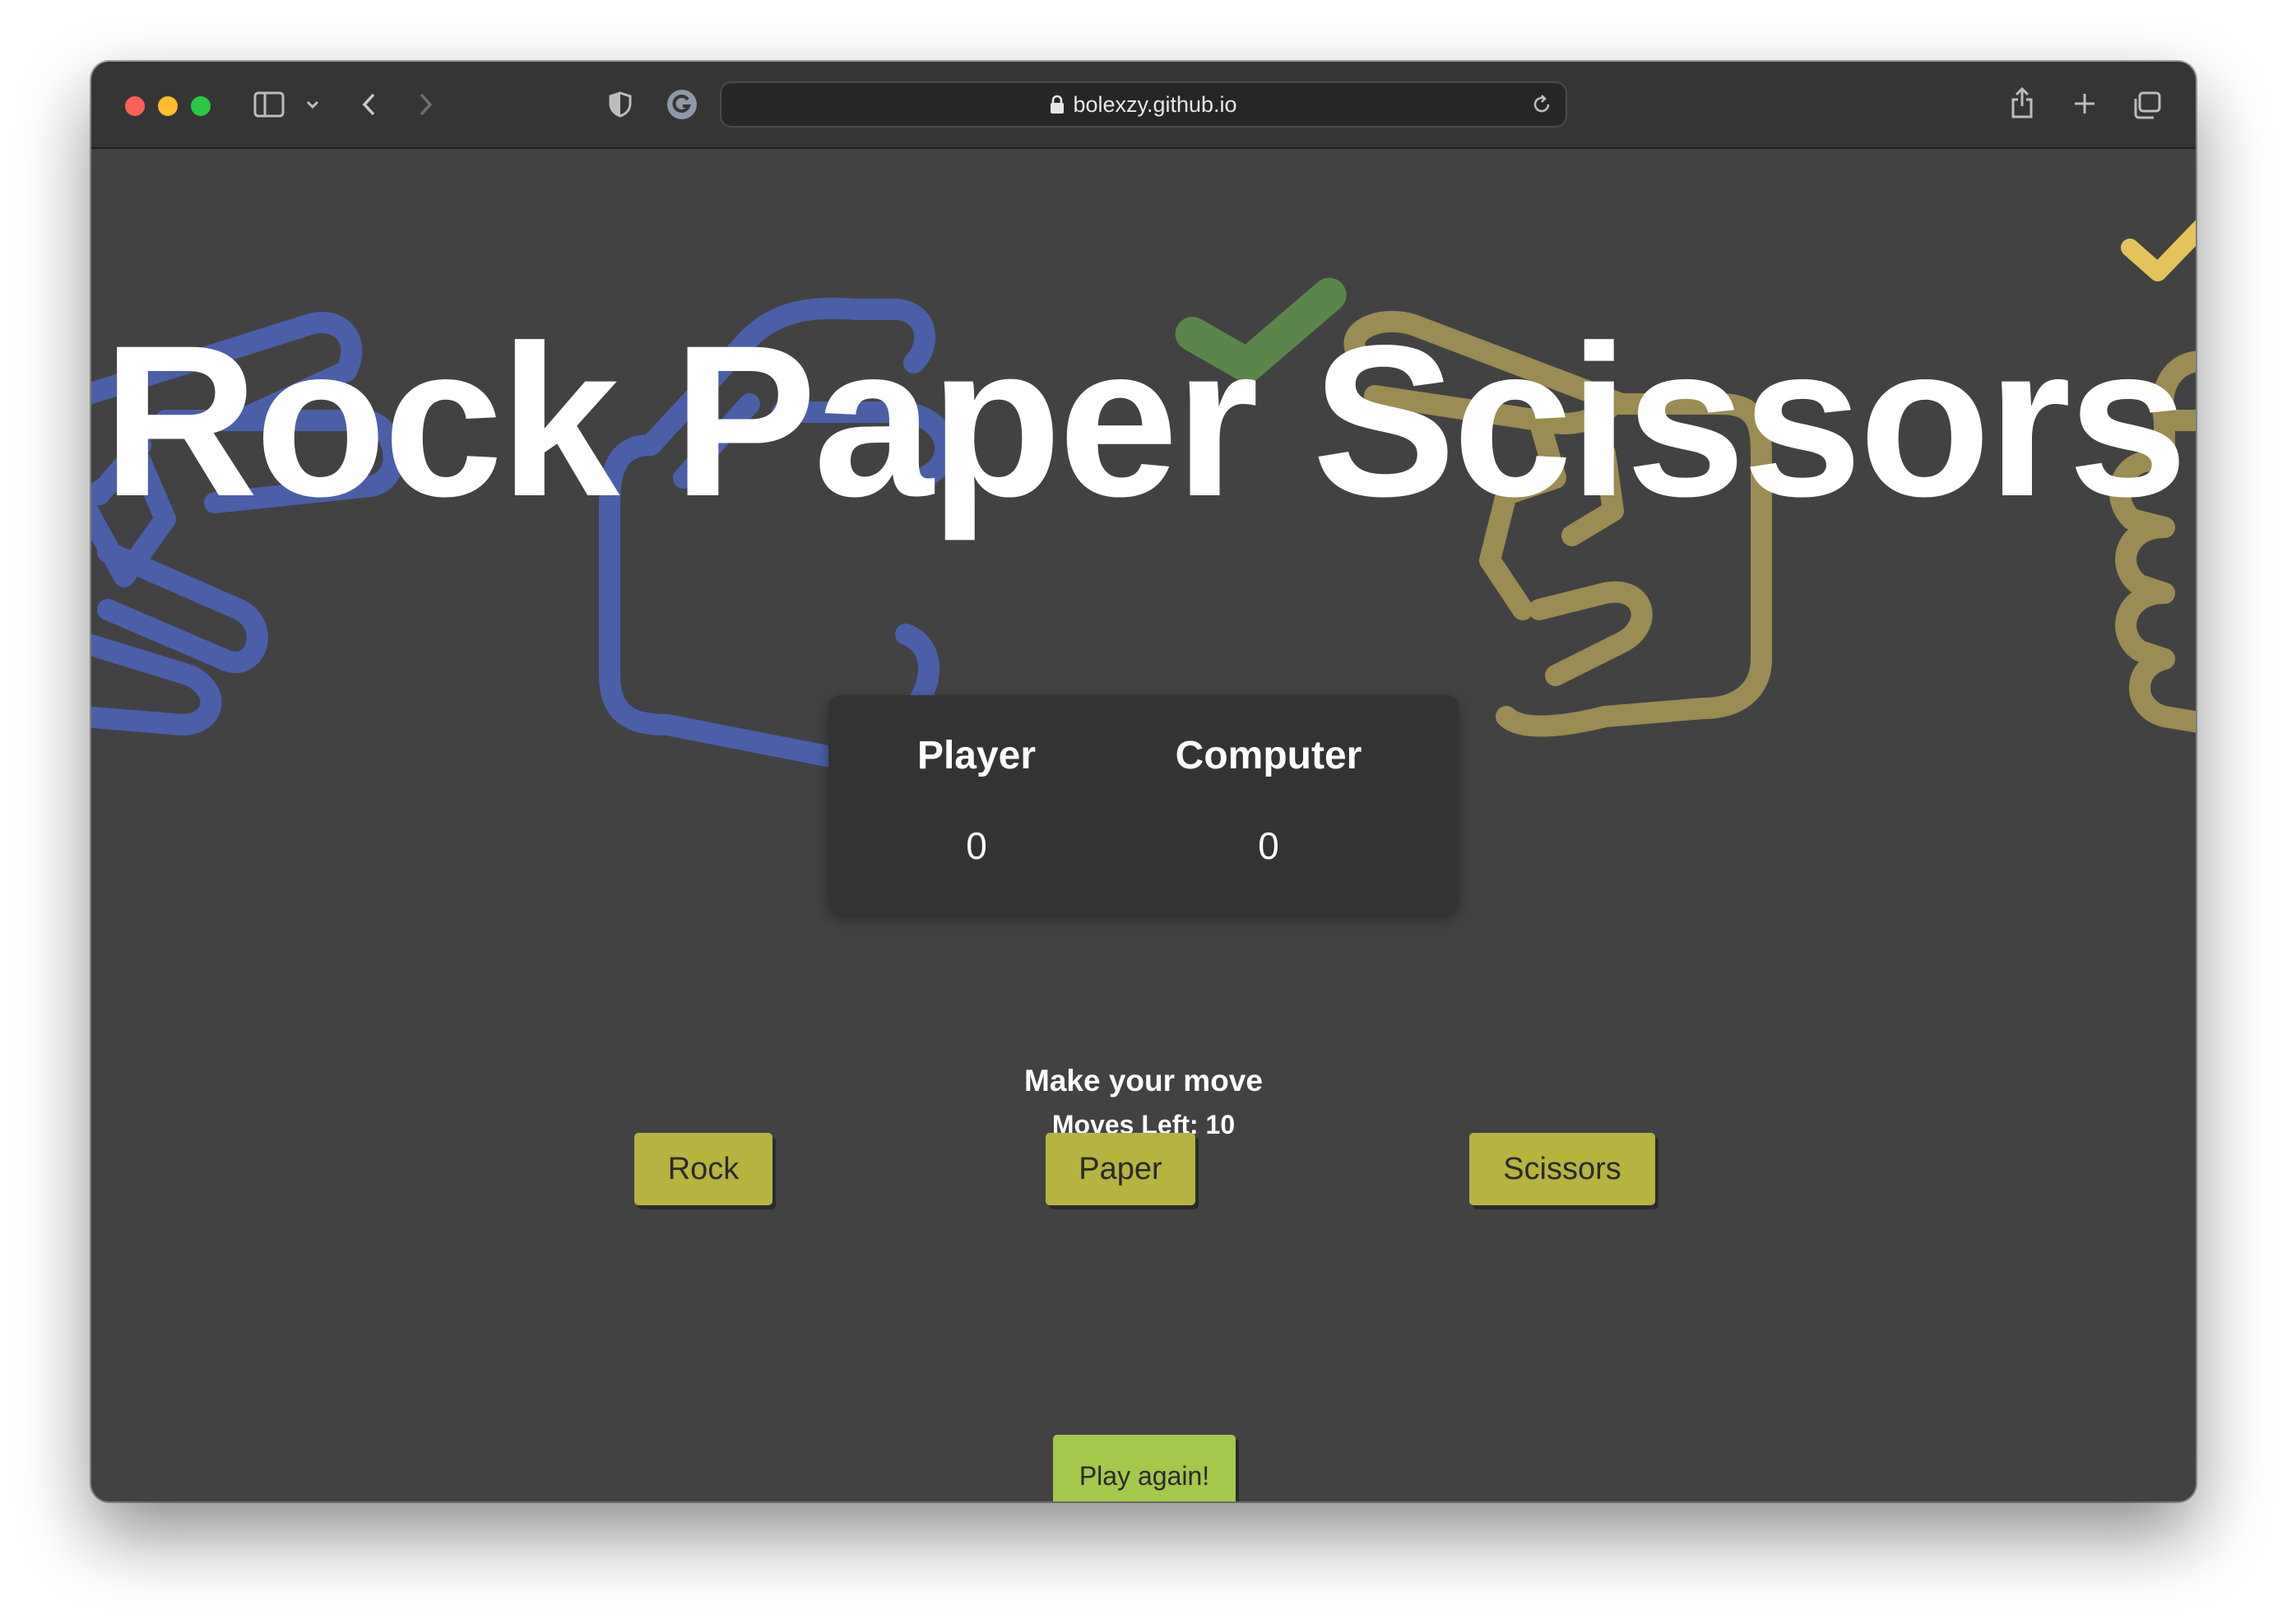 This screenshot has height=1624, width=2287. I want to click on shield-icon, so click(620, 104).